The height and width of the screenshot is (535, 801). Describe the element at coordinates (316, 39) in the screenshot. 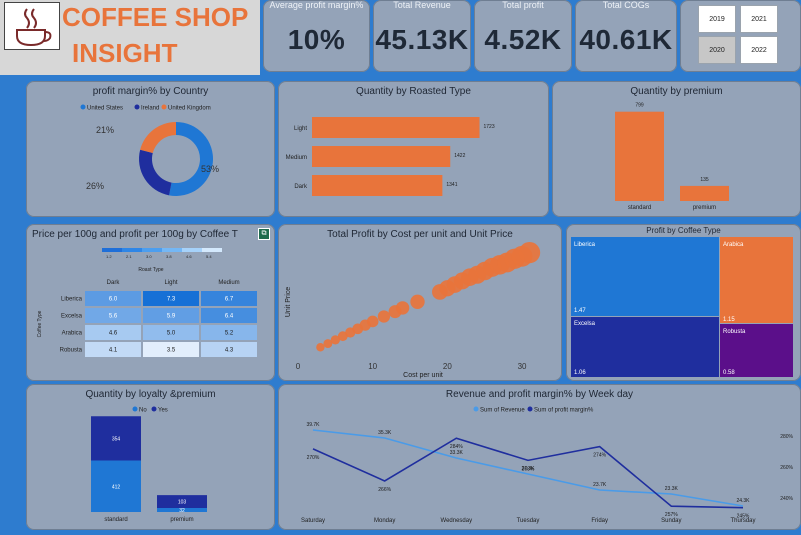

I see `kpi-value: 10%` at that location.